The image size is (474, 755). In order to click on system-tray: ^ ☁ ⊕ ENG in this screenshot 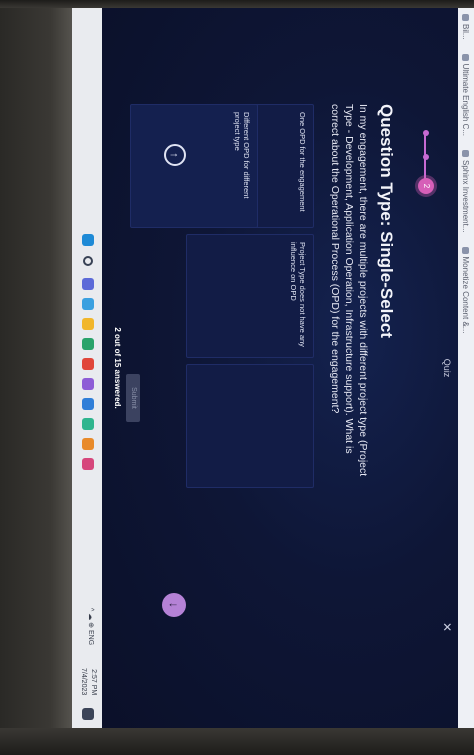, I will do `click(91, 626)`.